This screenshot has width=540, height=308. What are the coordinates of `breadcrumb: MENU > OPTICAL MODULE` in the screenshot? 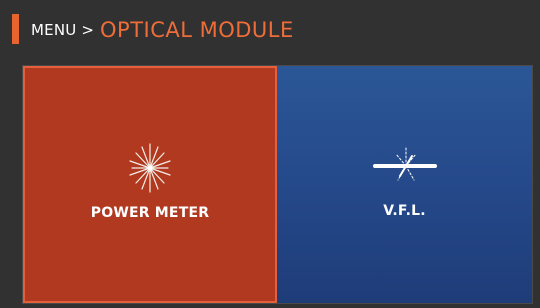 It's located at (162, 30).